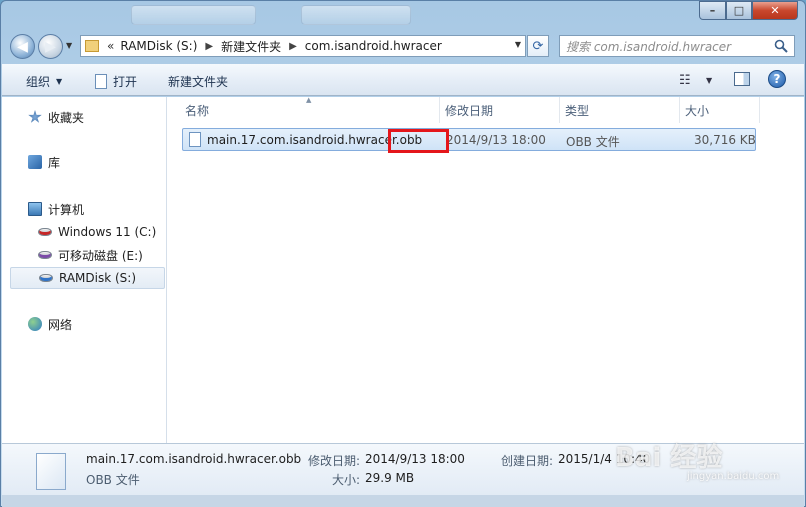  I want to click on library-icon, so click(35, 162).